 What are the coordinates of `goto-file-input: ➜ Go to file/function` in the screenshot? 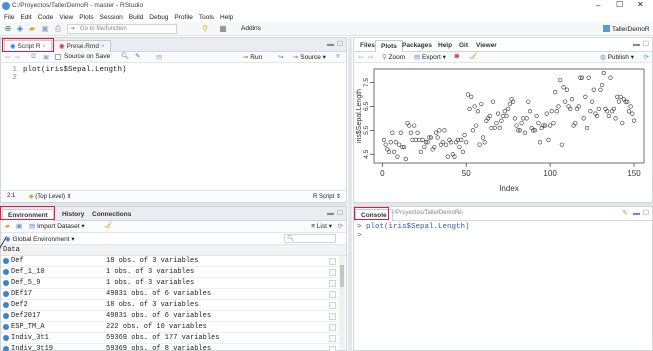 It's located at (122, 29).